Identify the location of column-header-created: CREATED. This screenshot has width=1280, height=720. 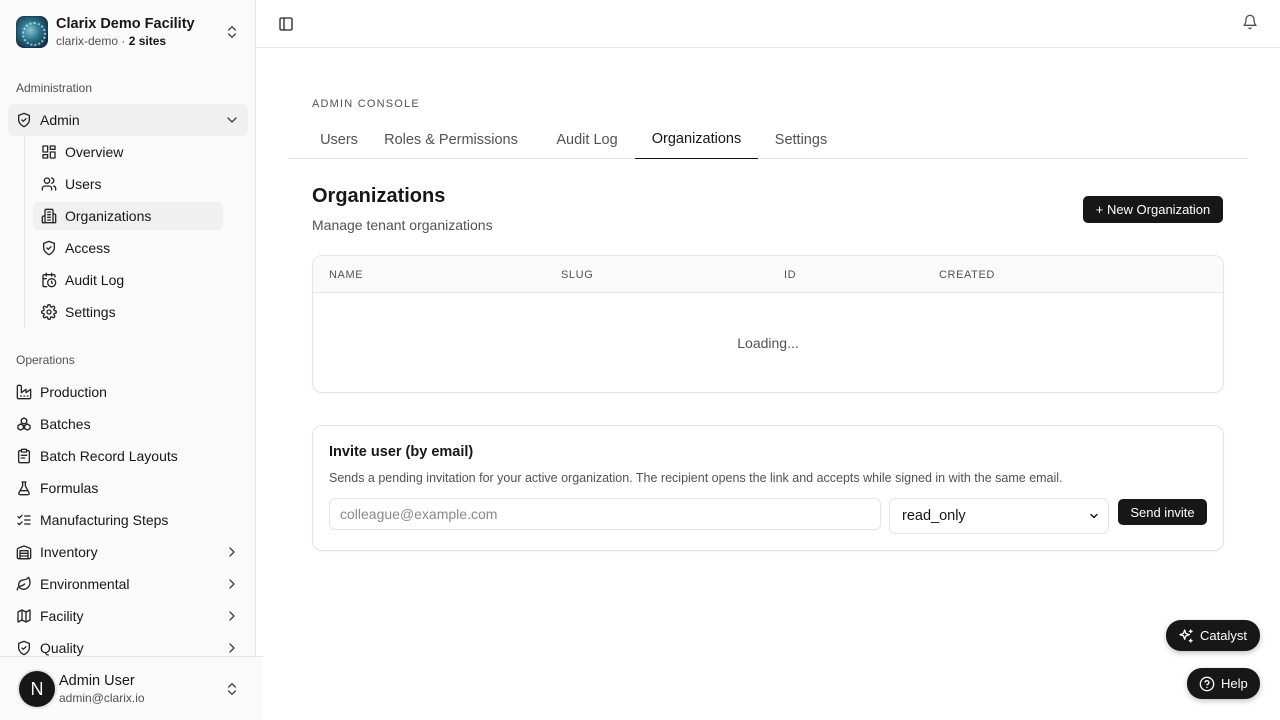
(967, 274).